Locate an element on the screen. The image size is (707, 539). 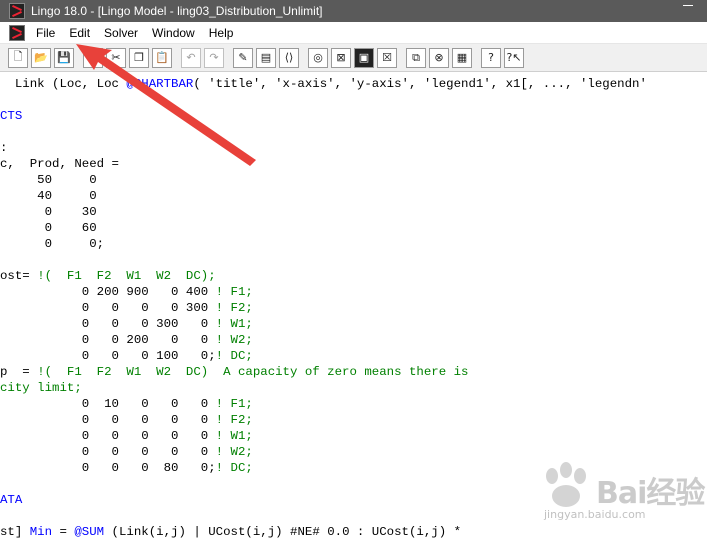
code-text: 0 0; is located at coordinates (52, 244).